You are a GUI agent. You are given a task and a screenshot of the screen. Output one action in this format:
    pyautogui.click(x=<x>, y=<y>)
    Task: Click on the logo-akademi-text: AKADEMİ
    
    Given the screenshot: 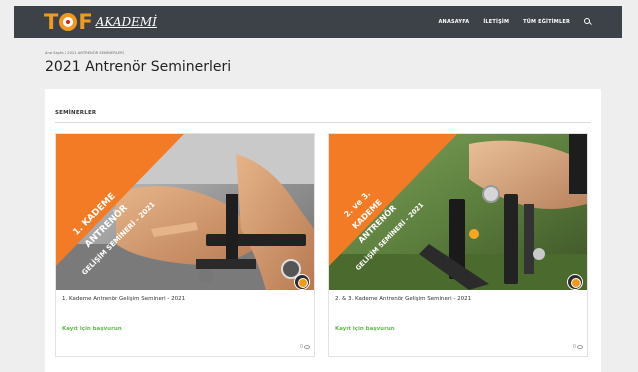 What is the action you would take?
    pyautogui.click(x=126, y=22)
    